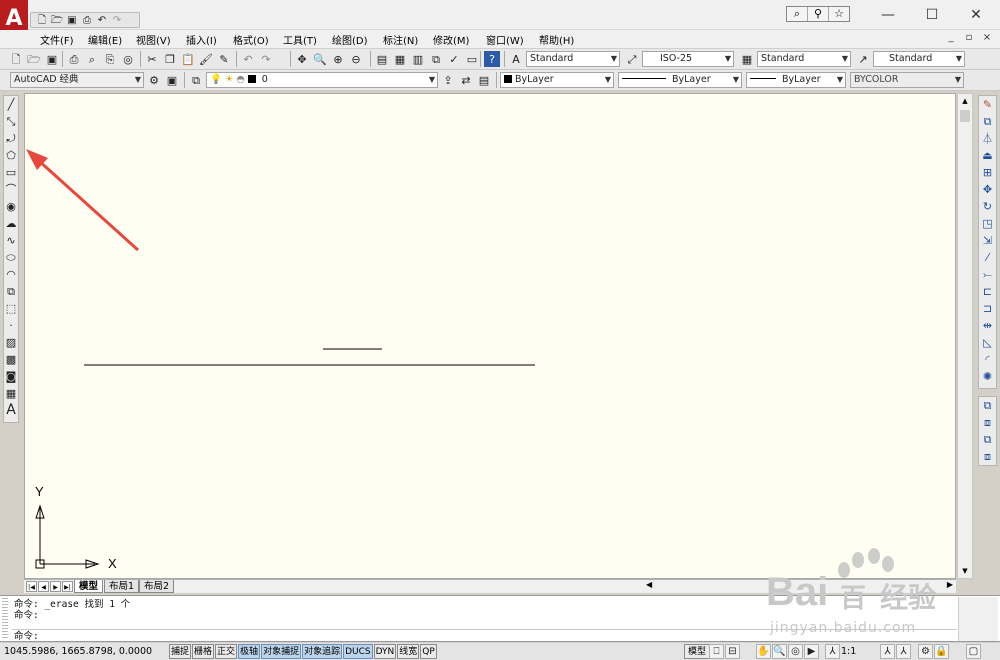 The width and height of the screenshot is (1000, 660). Describe the element at coordinates (87, 20) in the screenshot. I see `print-icon: ⎙` at that location.